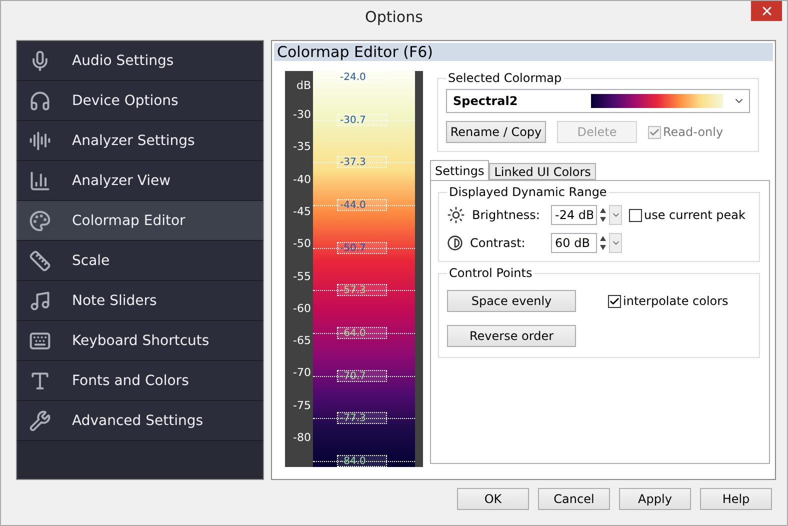 The image size is (788, 526). I want to click on control-point-label: -77.3, so click(362, 418).